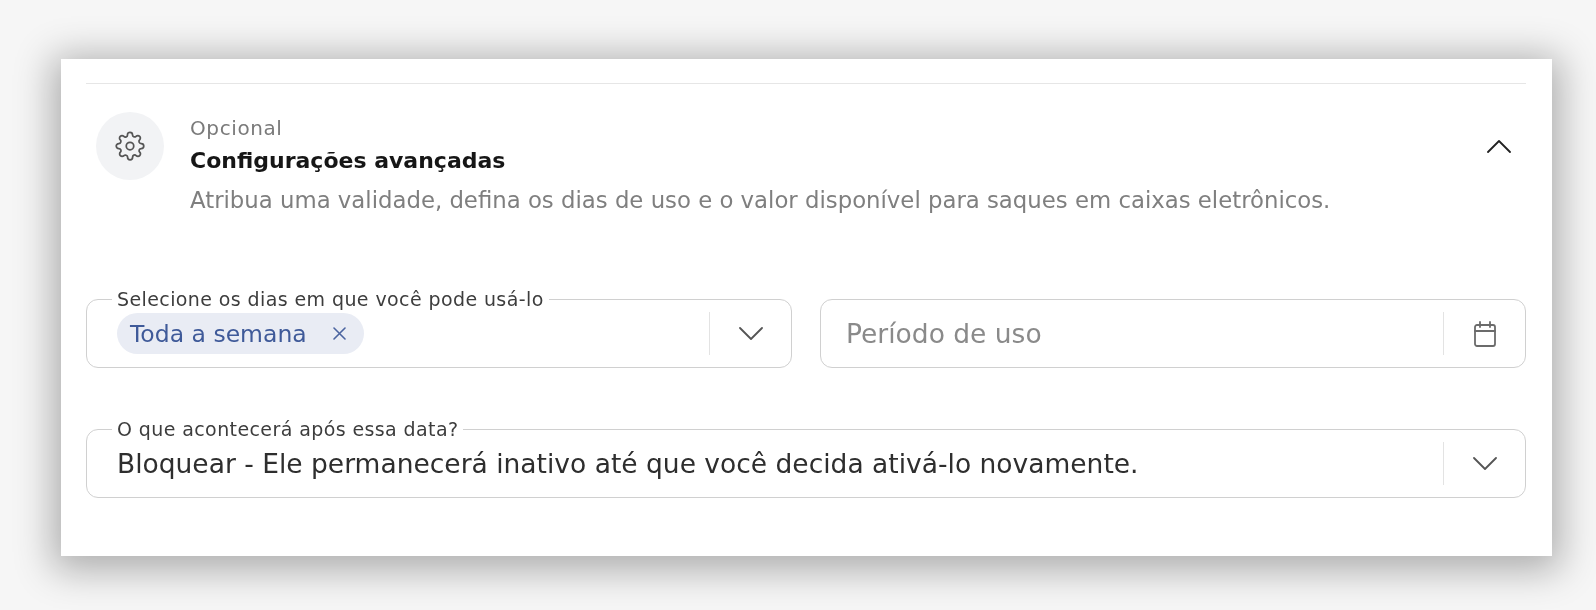 The width and height of the screenshot is (1596, 610). Describe the element at coordinates (348, 161) in the screenshot. I see `section-title: Configurações avançadas` at that location.